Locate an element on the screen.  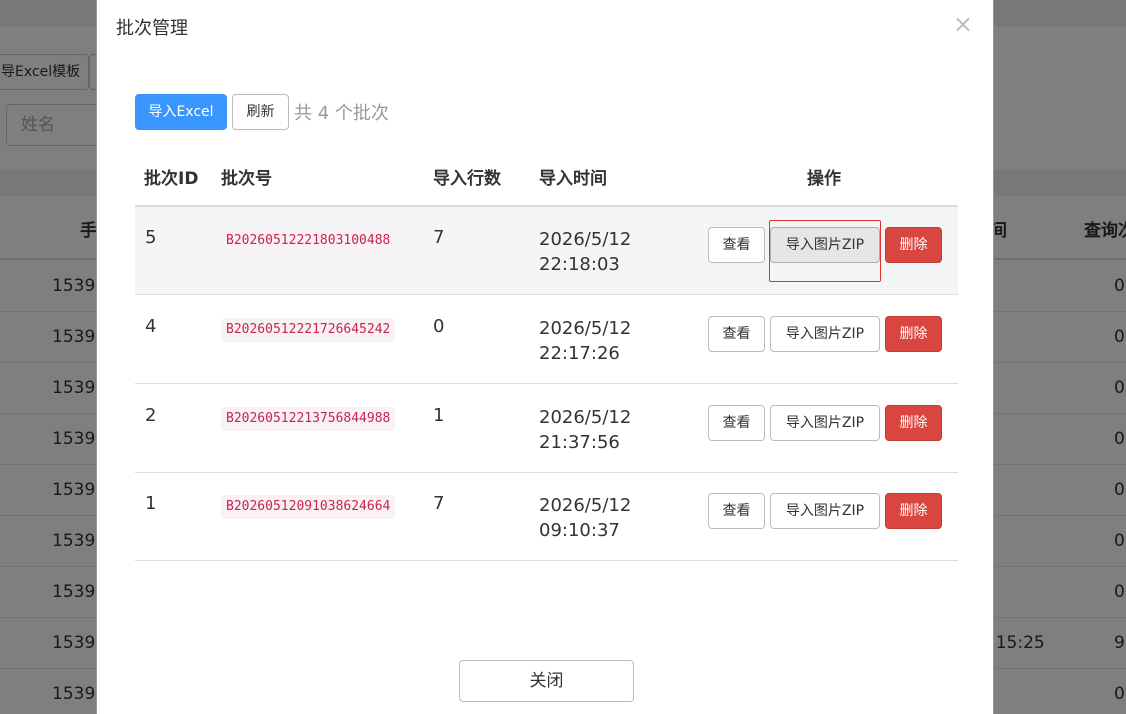
batch-number: B20260512221803100488 is located at coordinates (308, 241).